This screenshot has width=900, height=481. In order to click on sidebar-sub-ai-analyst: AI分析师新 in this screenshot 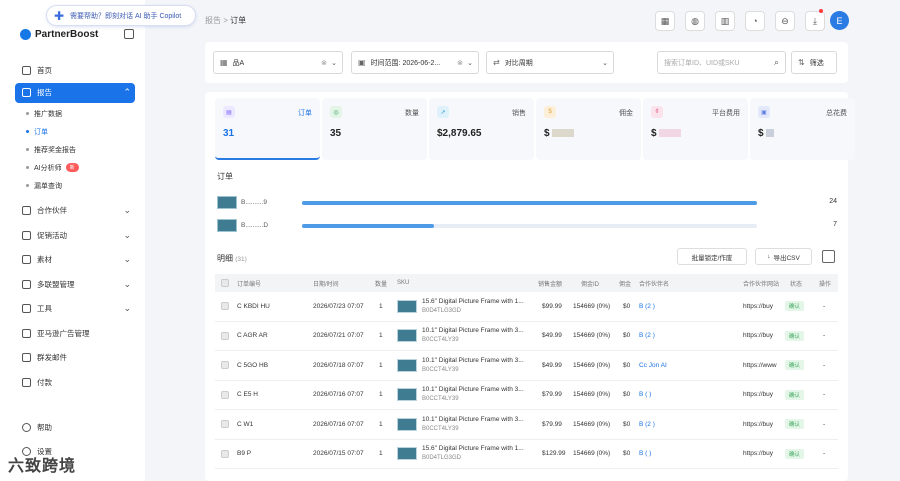, I will do `click(72, 168)`.